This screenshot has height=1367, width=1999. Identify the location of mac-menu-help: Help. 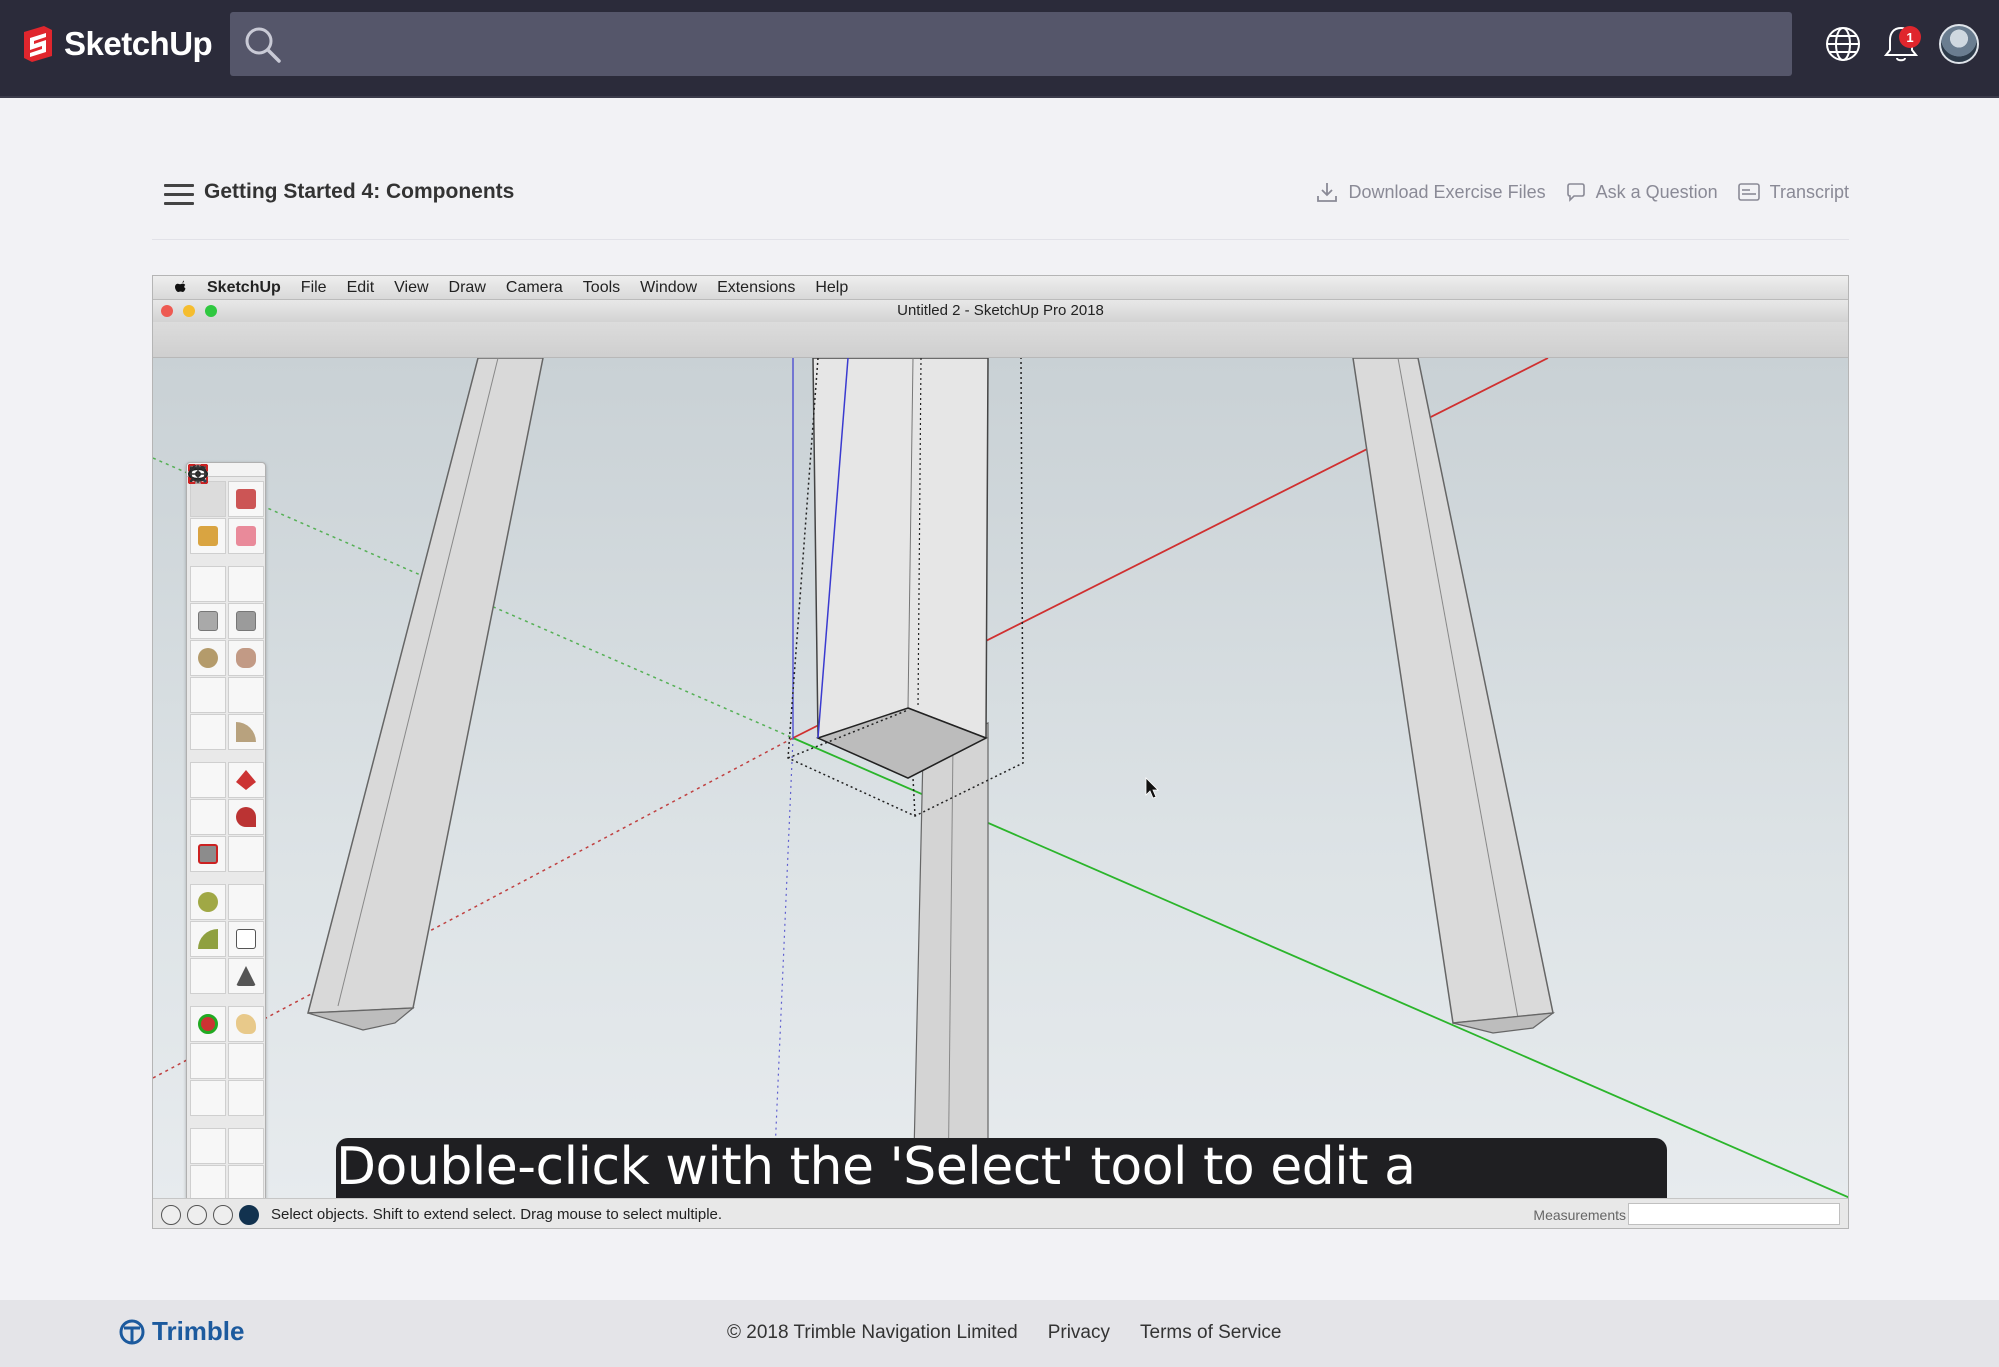
(832, 287).